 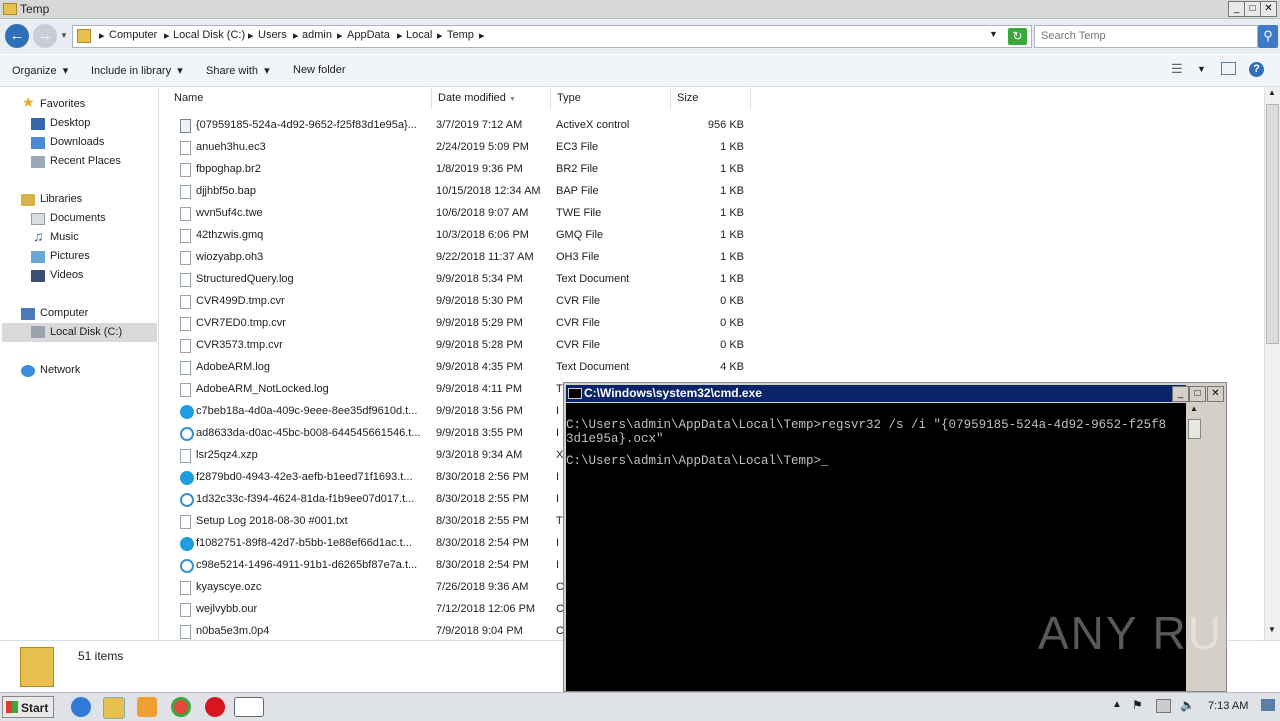 I want to click on file-icon, so click(x=185, y=346).